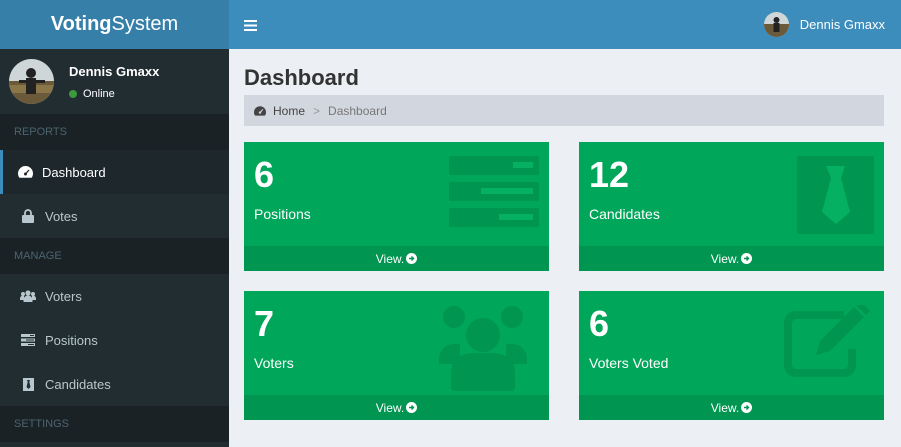  I want to click on voters-voted-label: Voters Voted, so click(629, 363).